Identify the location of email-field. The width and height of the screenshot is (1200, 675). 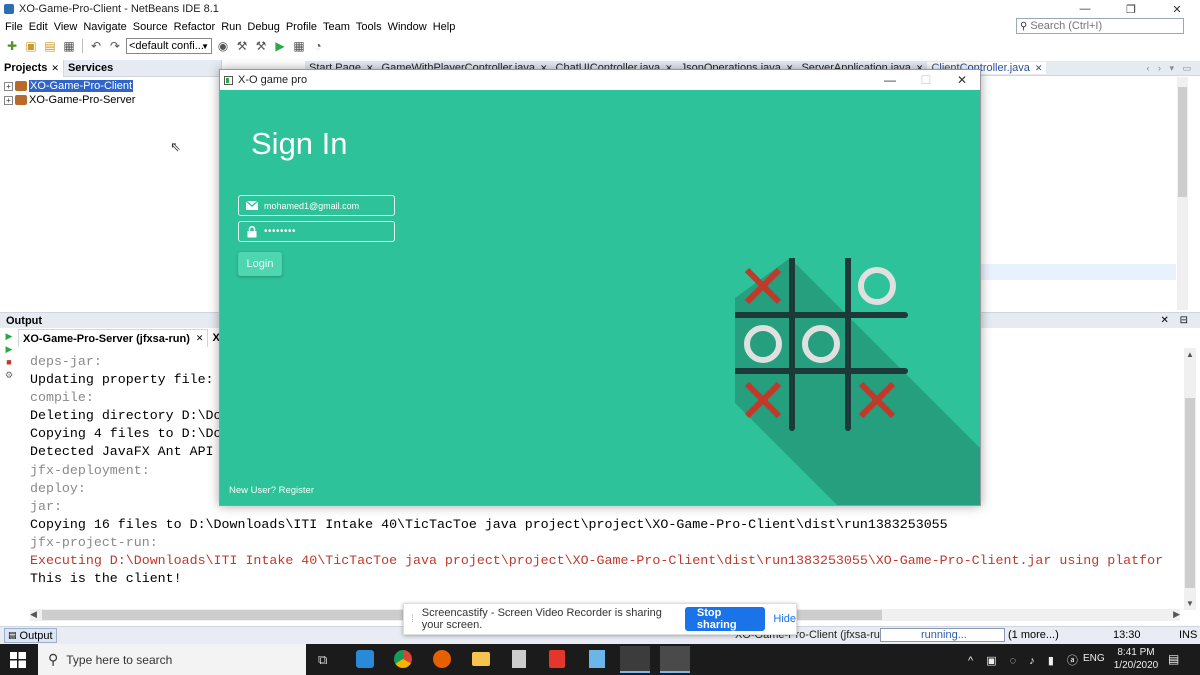
(316, 205).